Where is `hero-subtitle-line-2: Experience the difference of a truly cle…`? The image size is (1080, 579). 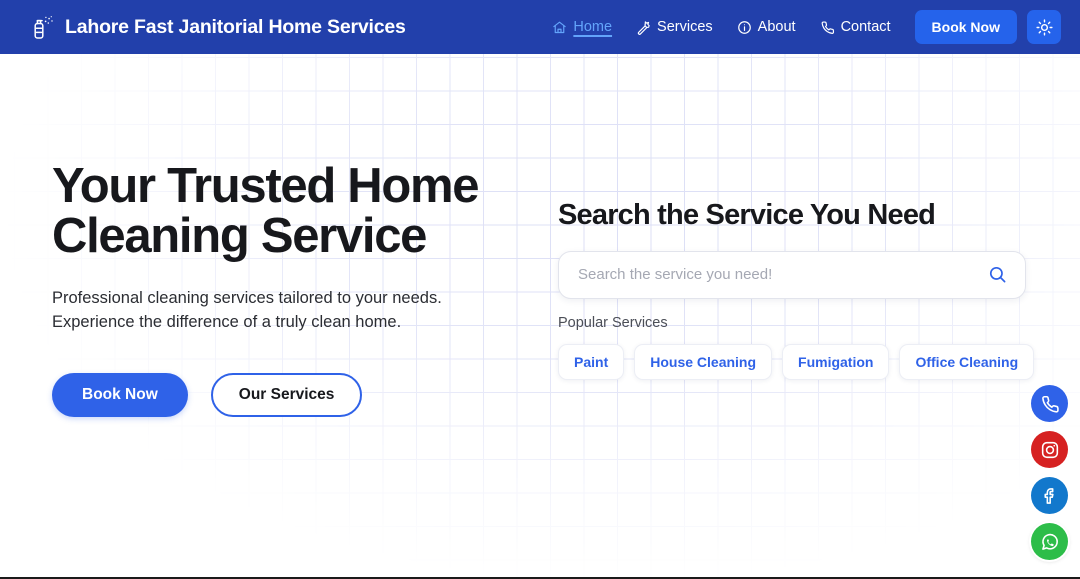
hero-subtitle-line-2: Experience the difference of a truly cle… is located at coordinates (227, 321).